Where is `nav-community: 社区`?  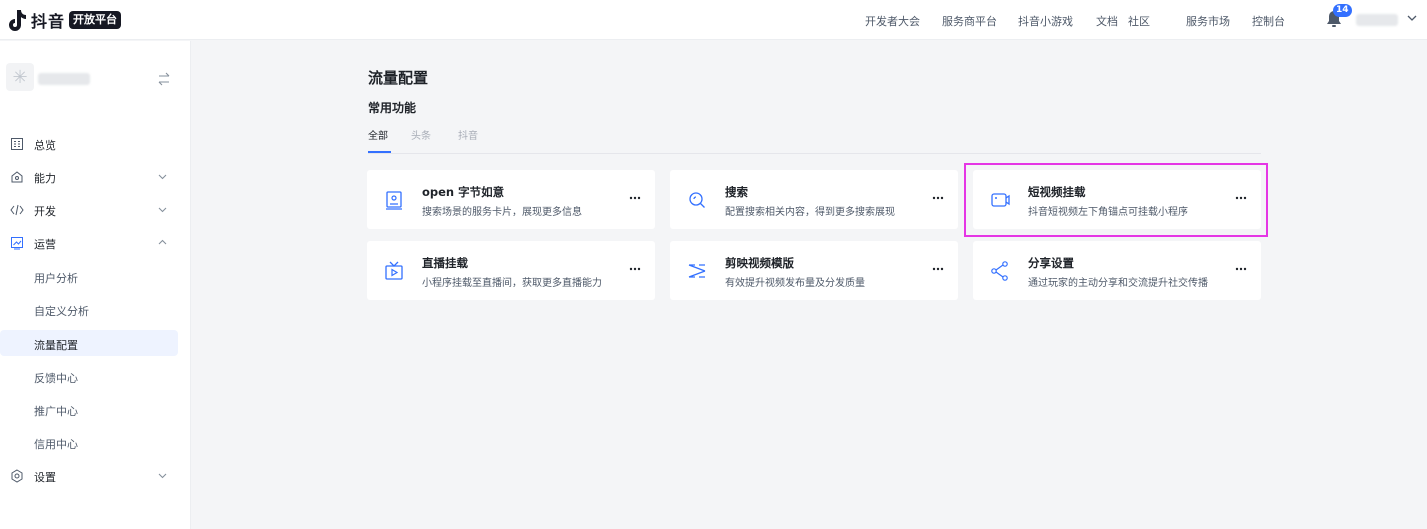
nav-community: 社区 is located at coordinates (1139, 21).